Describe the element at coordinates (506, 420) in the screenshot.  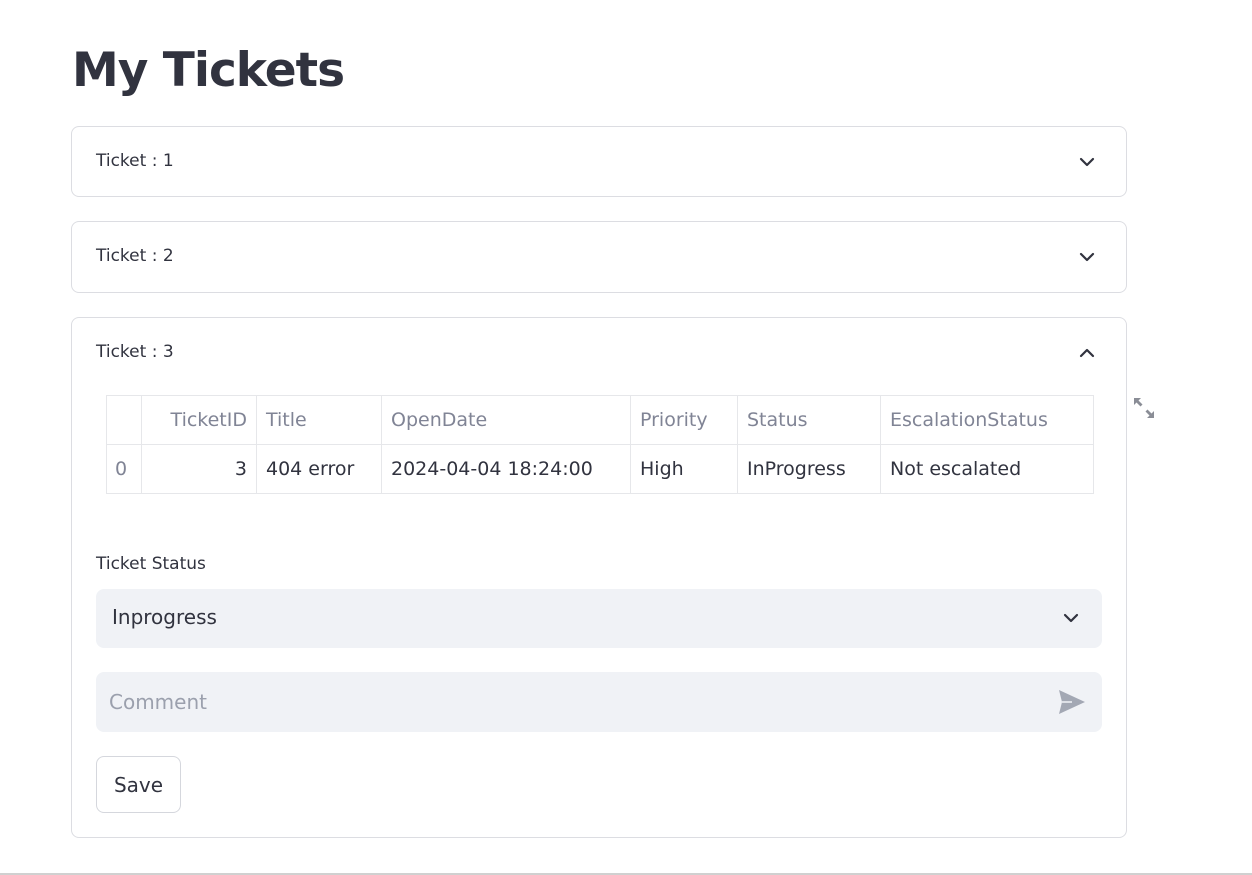
I see `column-header-opendate: OpenDate` at that location.